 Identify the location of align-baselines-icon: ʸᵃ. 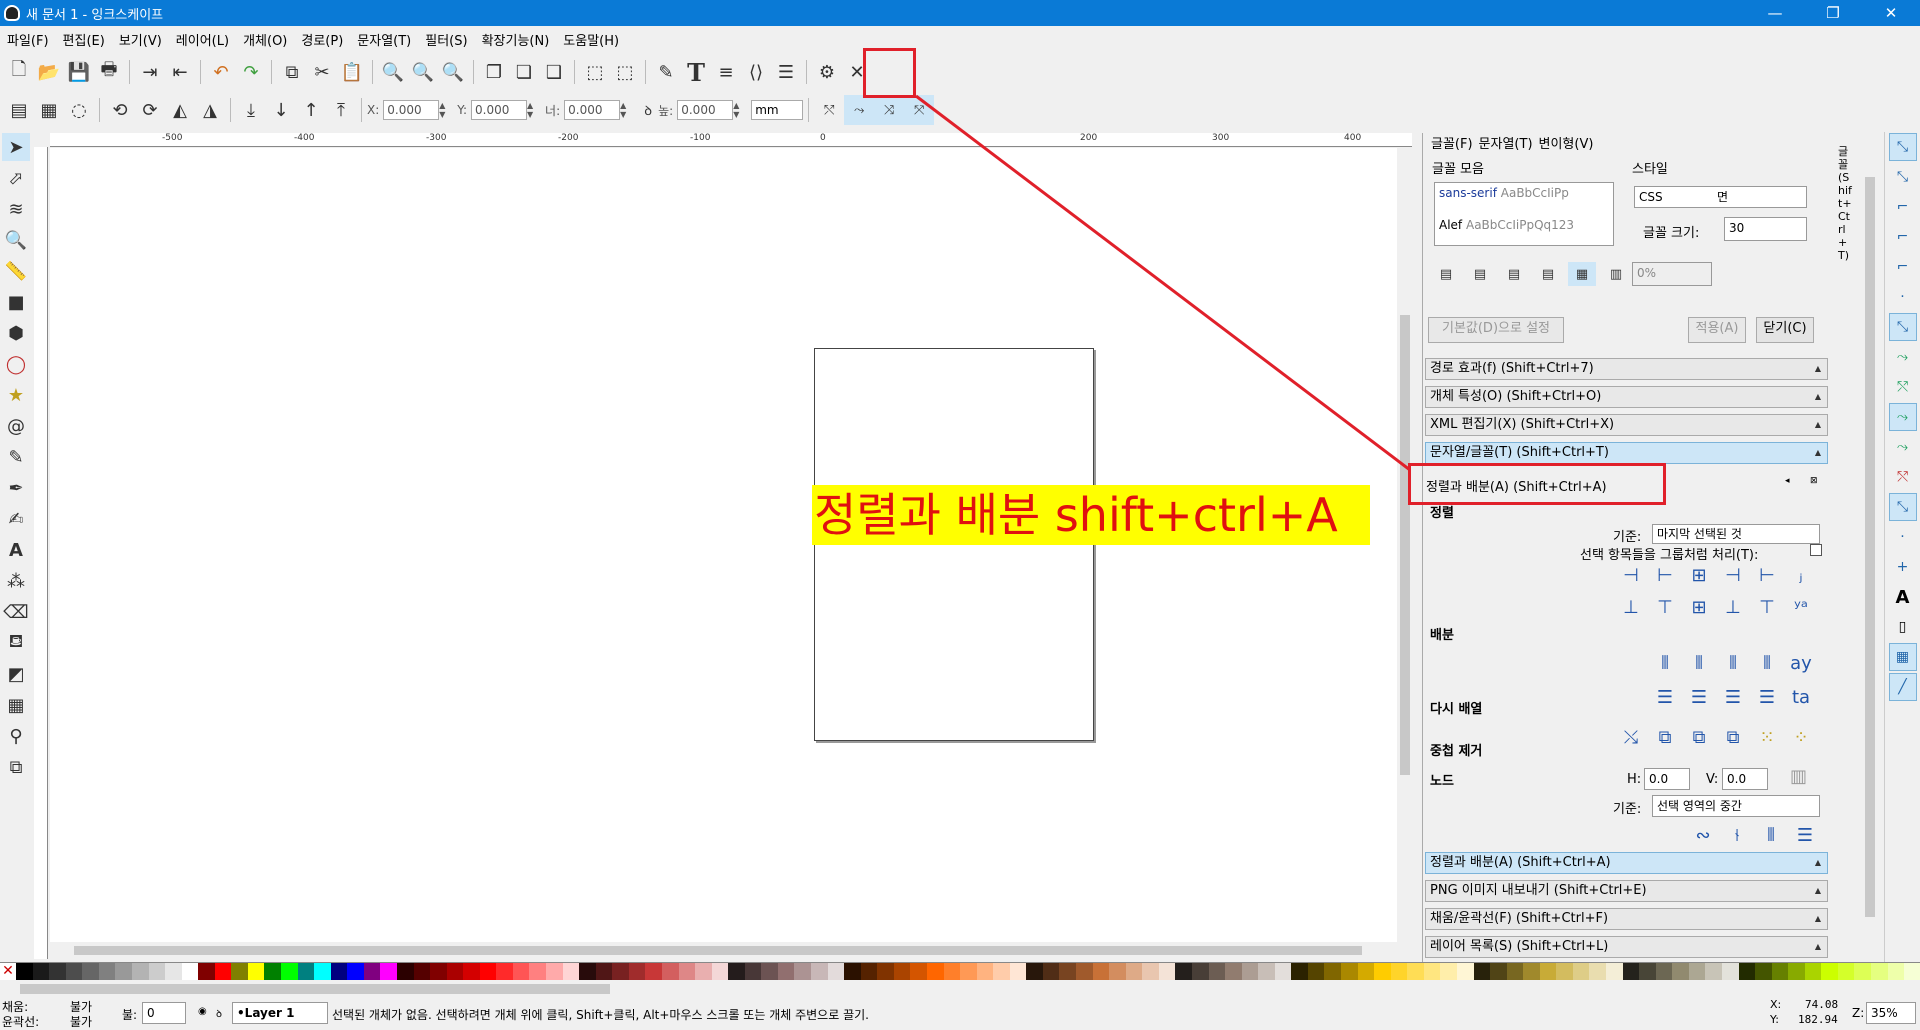
(1801, 607).